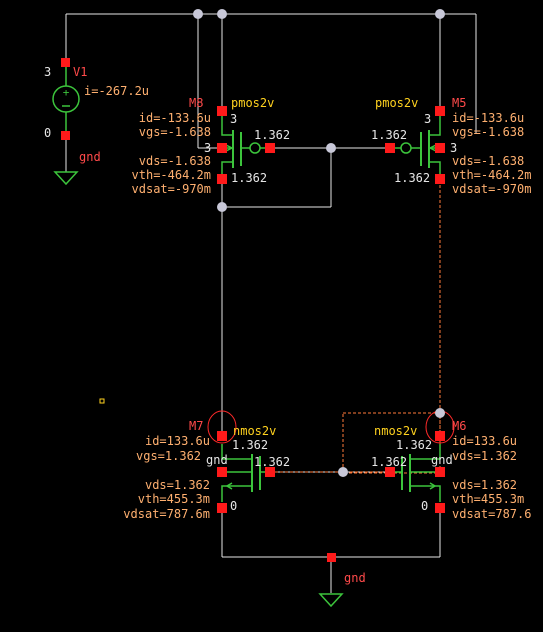 The height and width of the screenshot is (632, 543). Describe the element at coordinates (488, 132) in the screenshot. I see `m5-param-vgs: vgs=-1.638` at that location.